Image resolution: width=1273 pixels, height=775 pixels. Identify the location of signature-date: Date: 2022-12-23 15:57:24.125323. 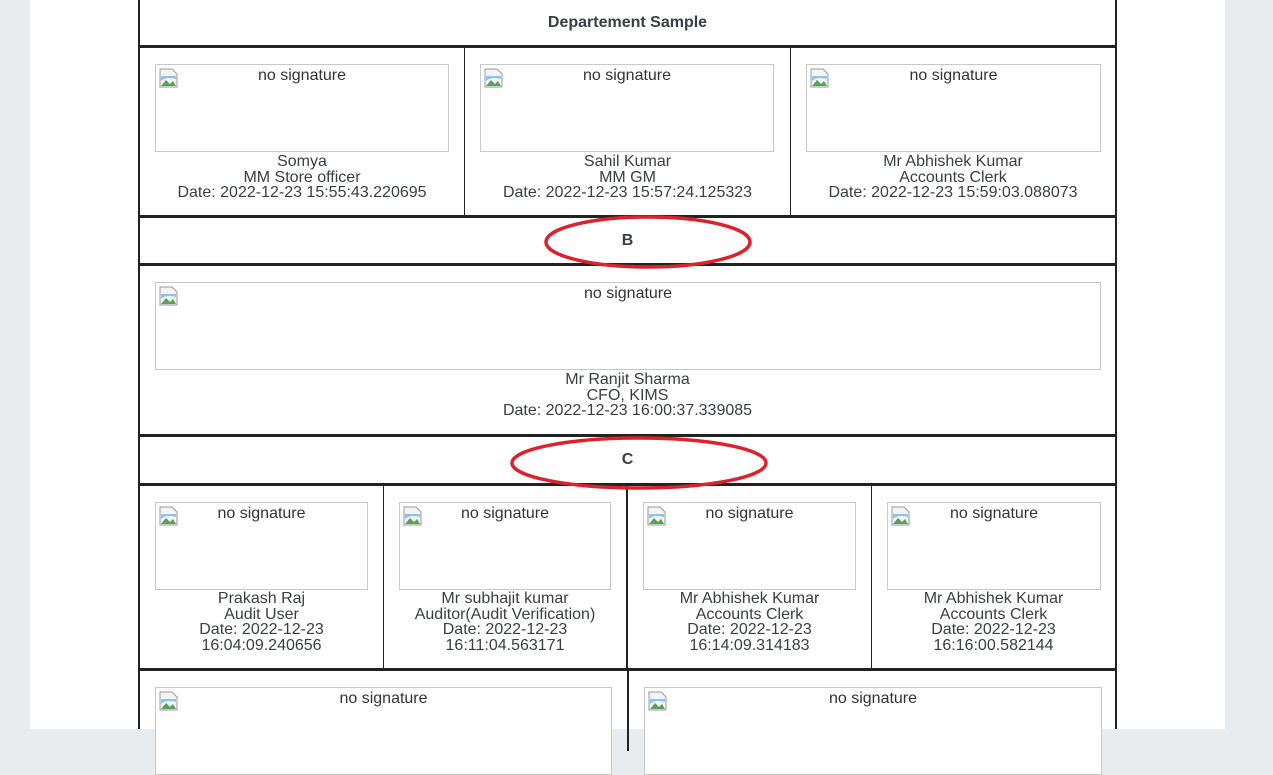
(627, 192).